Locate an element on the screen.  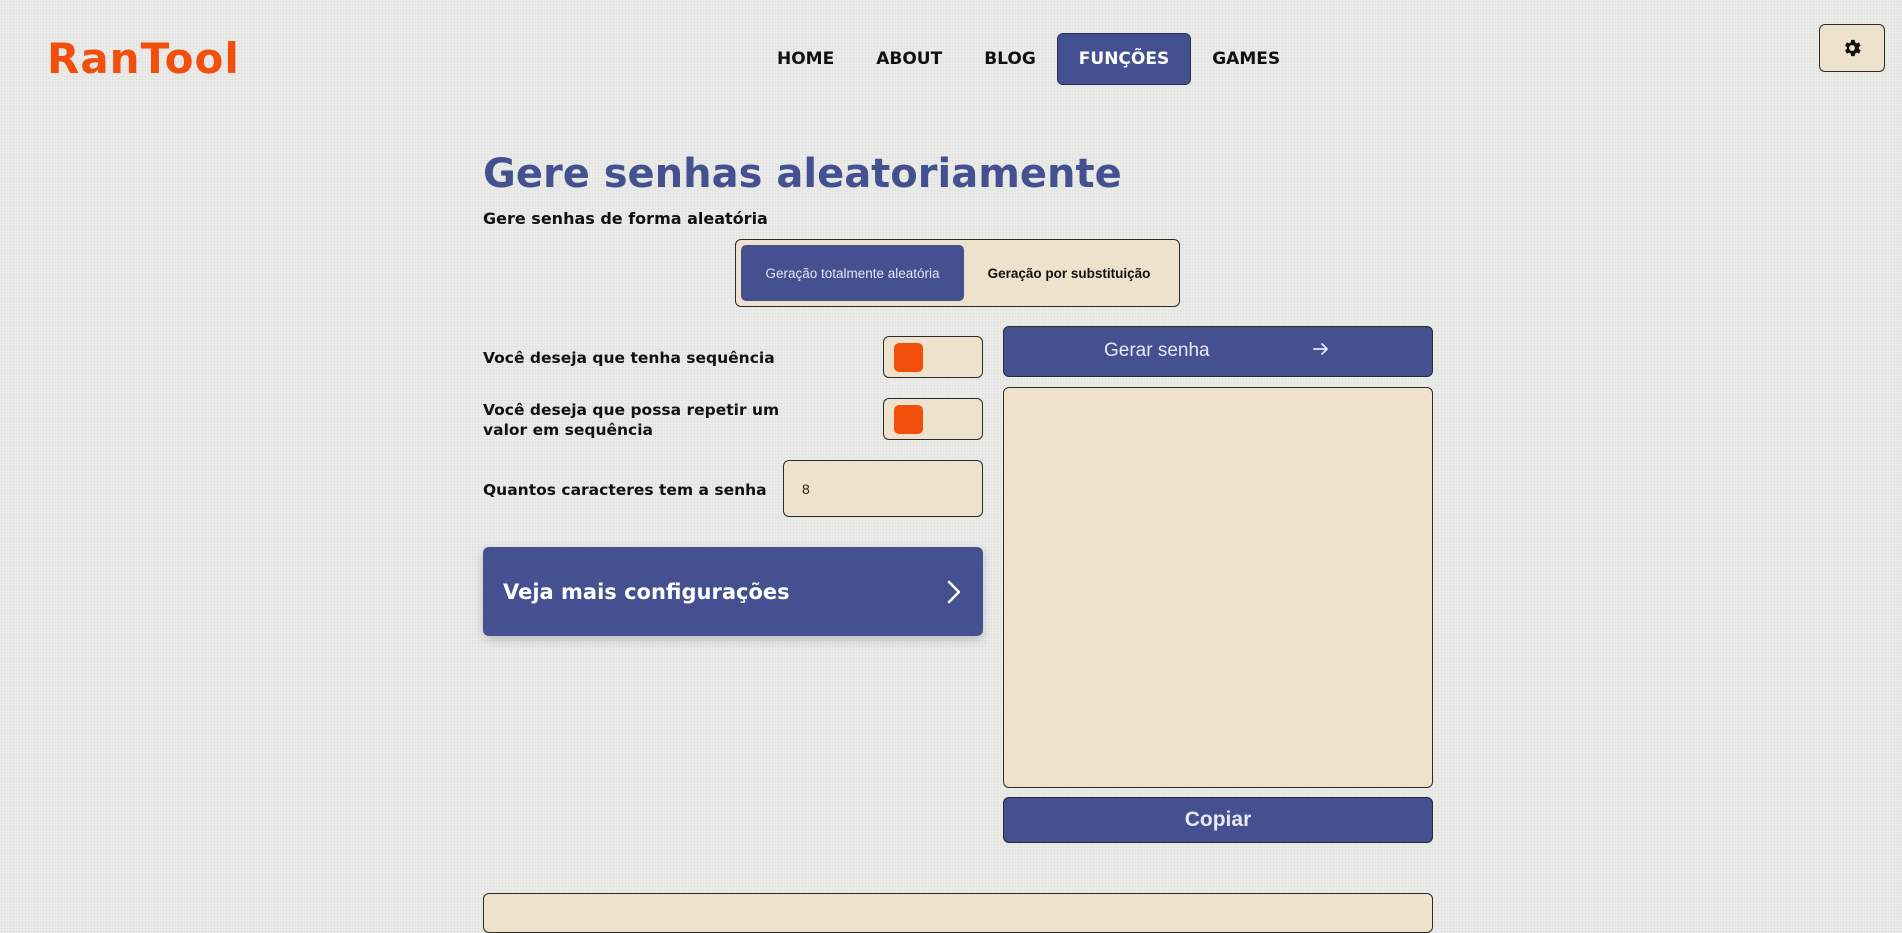
repeat-toggle is located at coordinates (933, 419).